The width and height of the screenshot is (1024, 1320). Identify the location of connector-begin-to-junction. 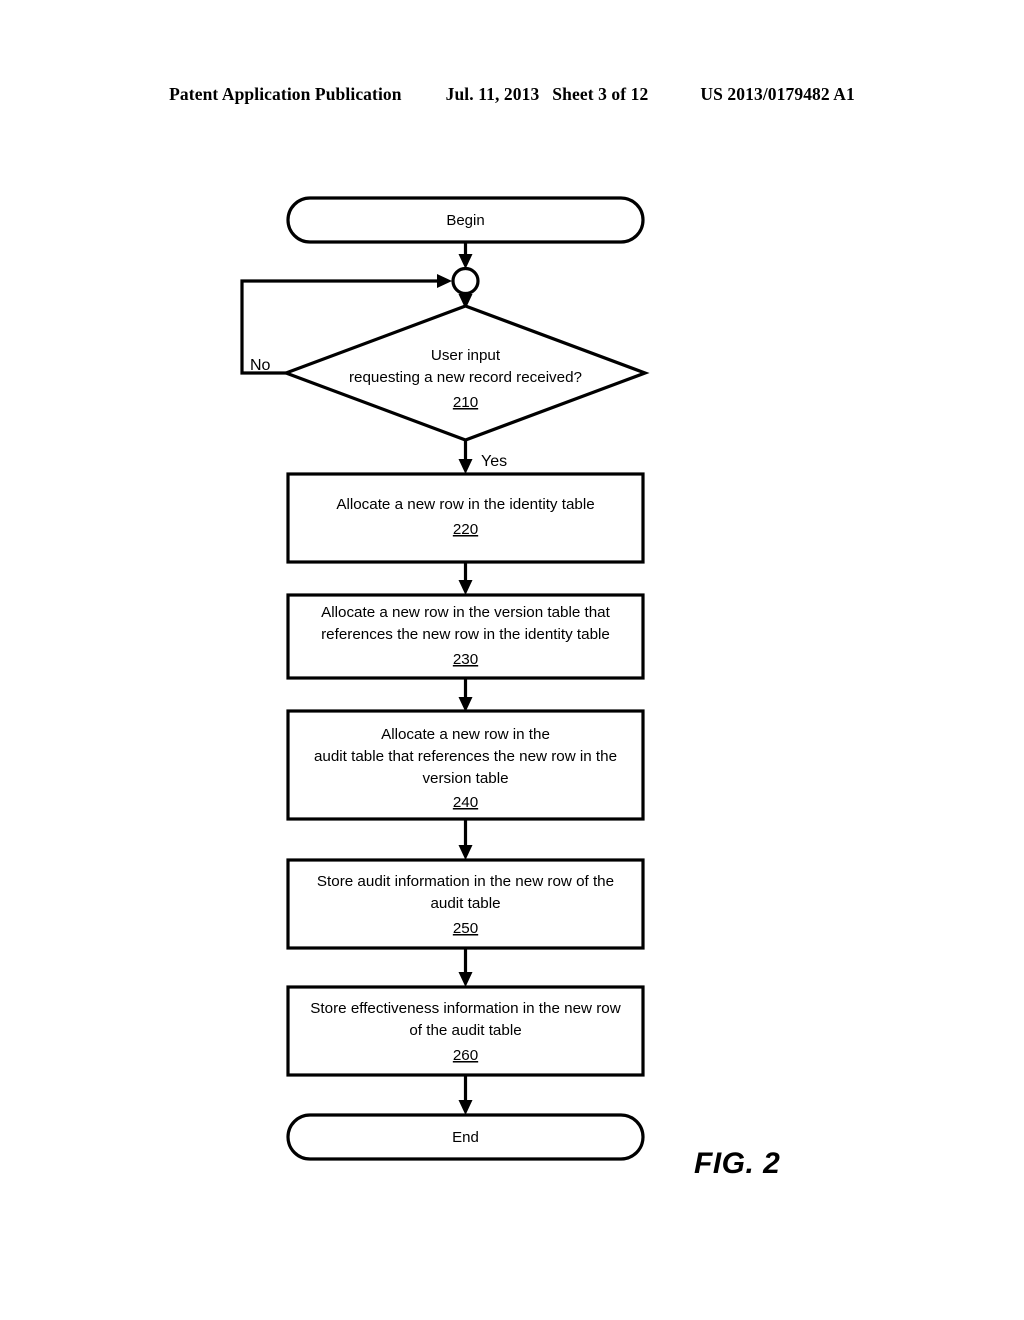
(465, 255).